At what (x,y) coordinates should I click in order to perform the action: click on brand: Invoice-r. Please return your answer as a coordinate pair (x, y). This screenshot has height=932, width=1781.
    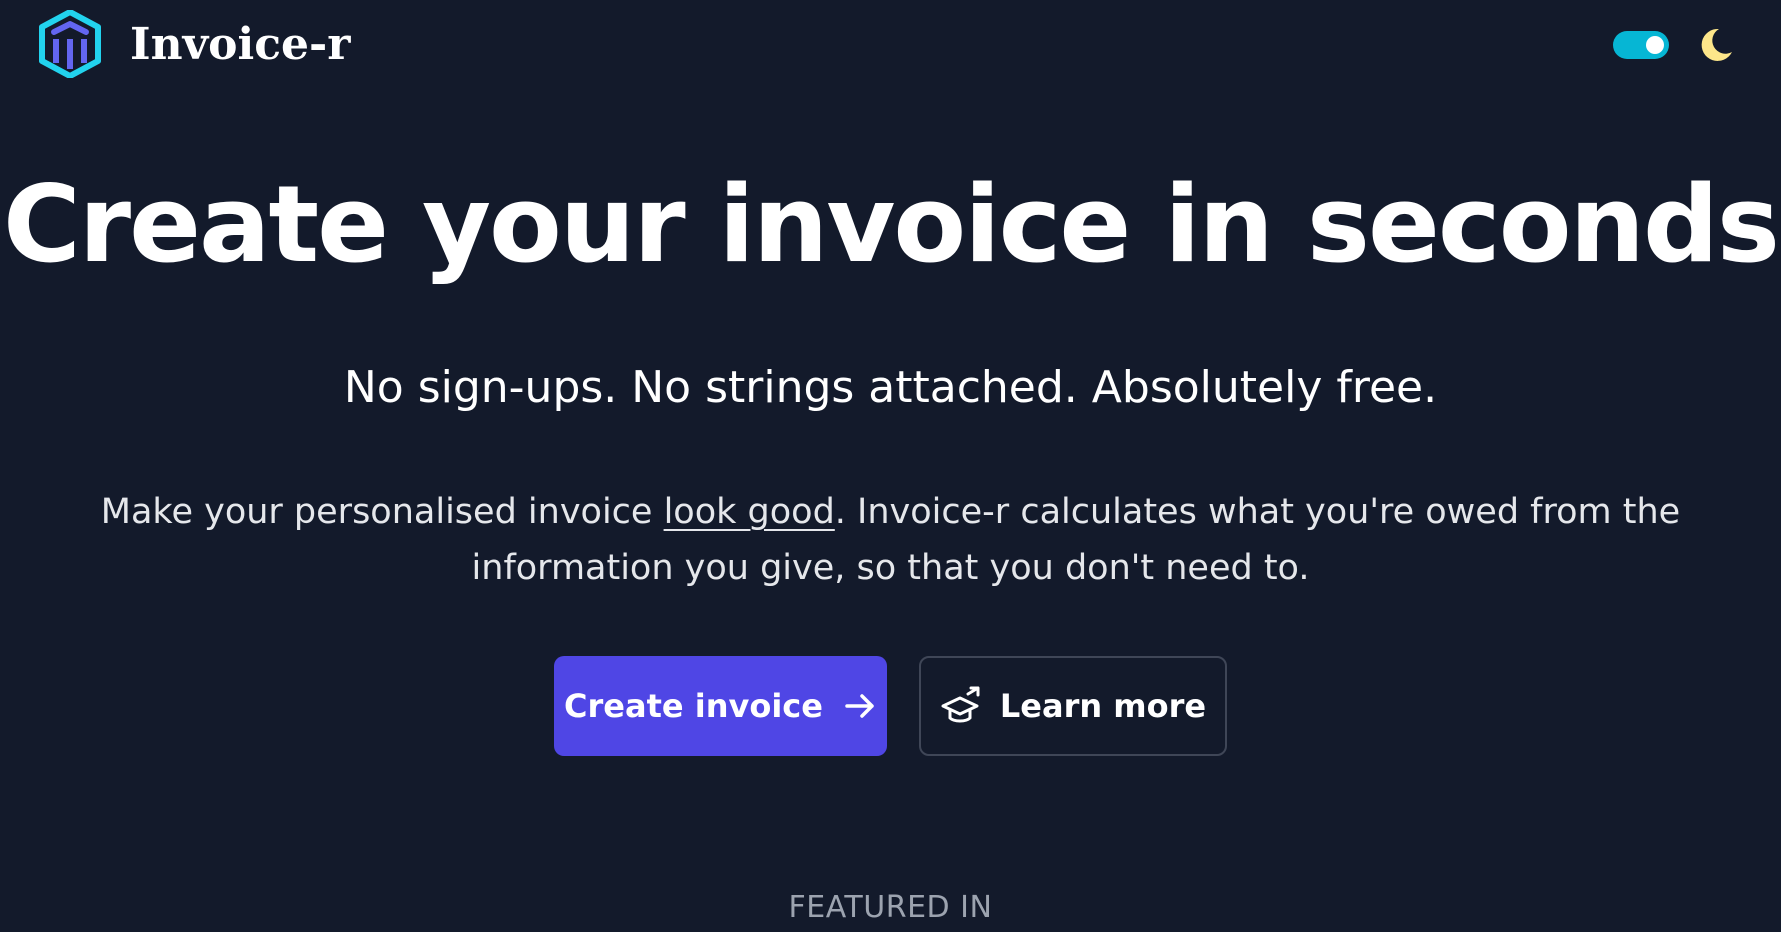
    Looking at the image, I should click on (194, 44).